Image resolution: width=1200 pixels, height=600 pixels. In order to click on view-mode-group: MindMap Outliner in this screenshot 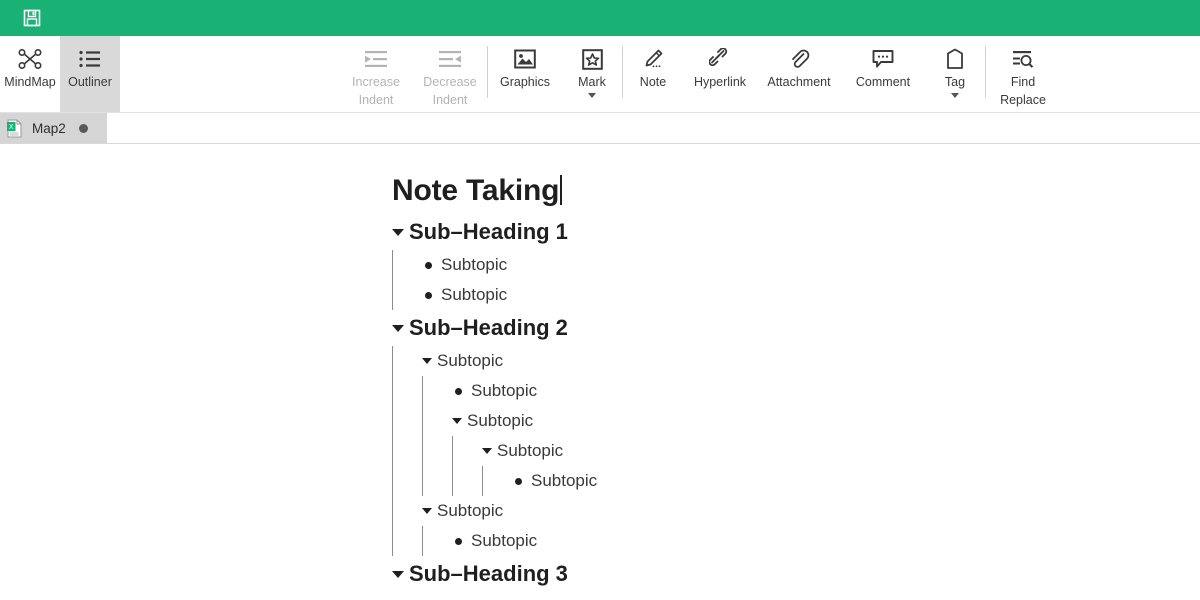, I will do `click(60, 74)`.